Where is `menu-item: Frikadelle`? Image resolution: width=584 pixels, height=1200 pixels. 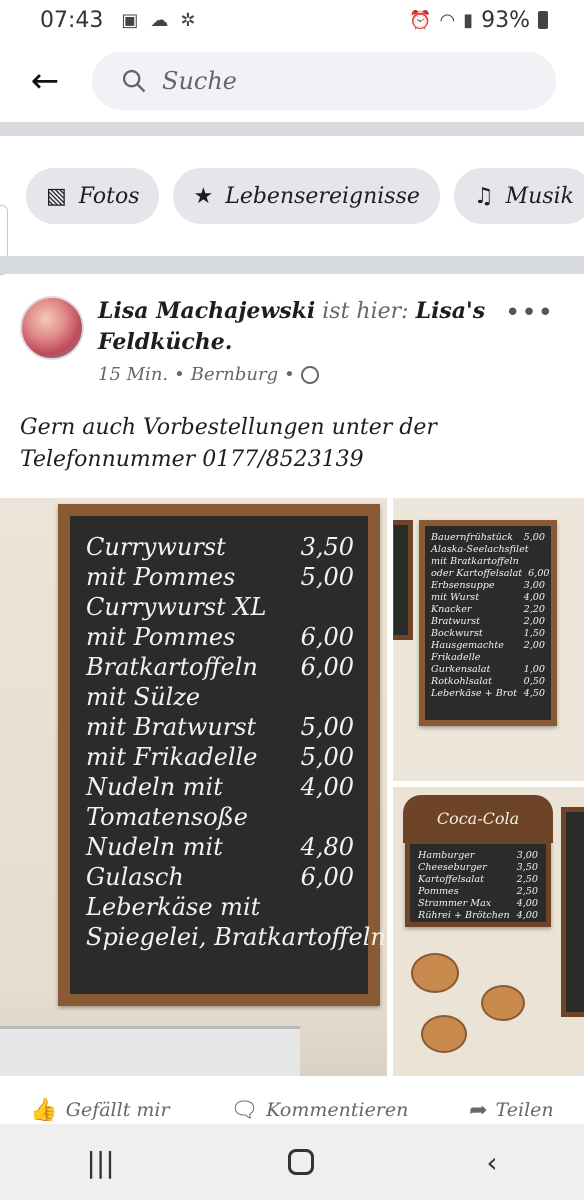
menu-item: Frikadelle is located at coordinates (456, 657).